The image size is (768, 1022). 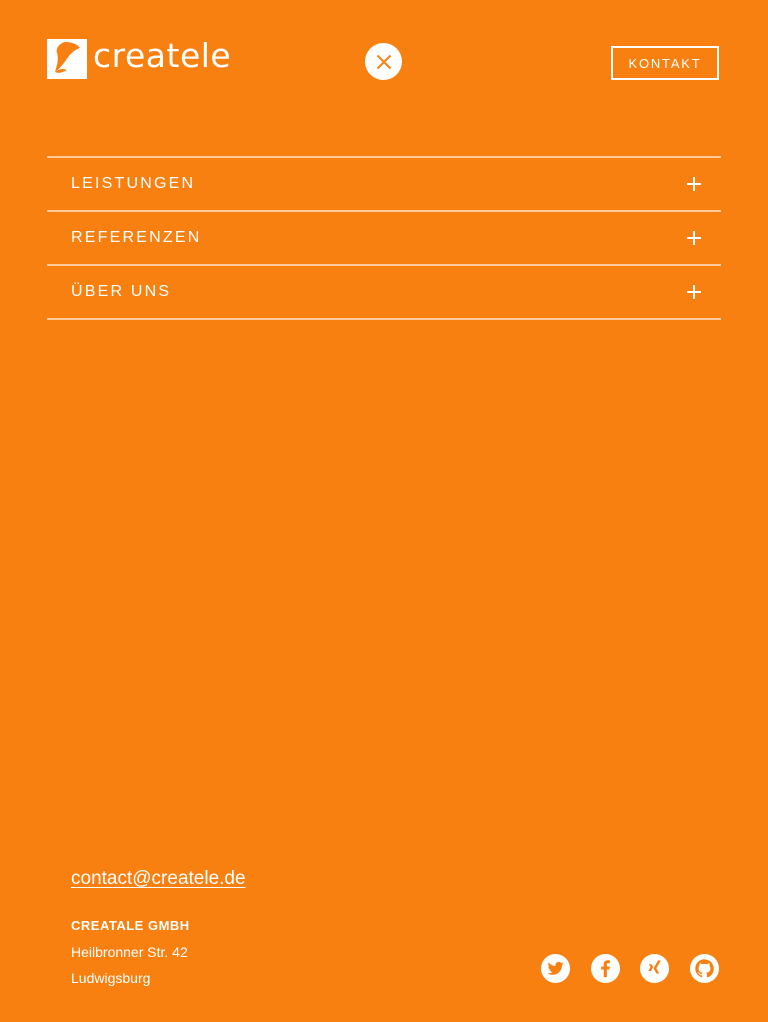 I want to click on close-menu-button, so click(x=383, y=61).